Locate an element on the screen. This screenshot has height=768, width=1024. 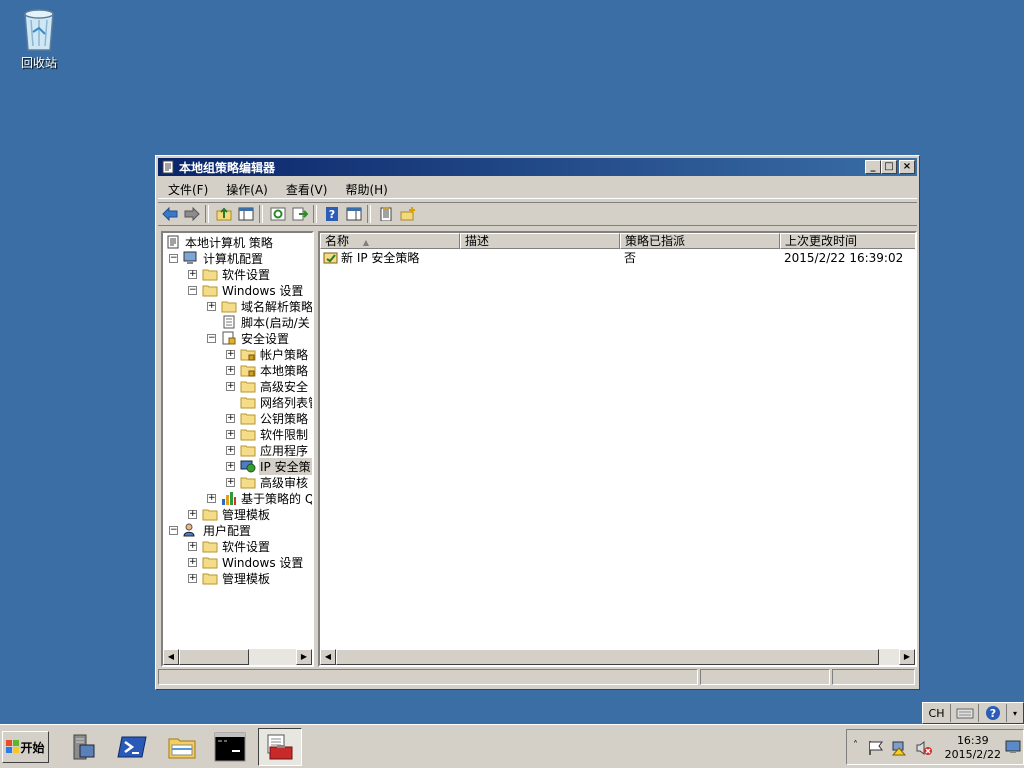
tree-node-app-control: + 应用程序 is located at coordinates (267, 450).